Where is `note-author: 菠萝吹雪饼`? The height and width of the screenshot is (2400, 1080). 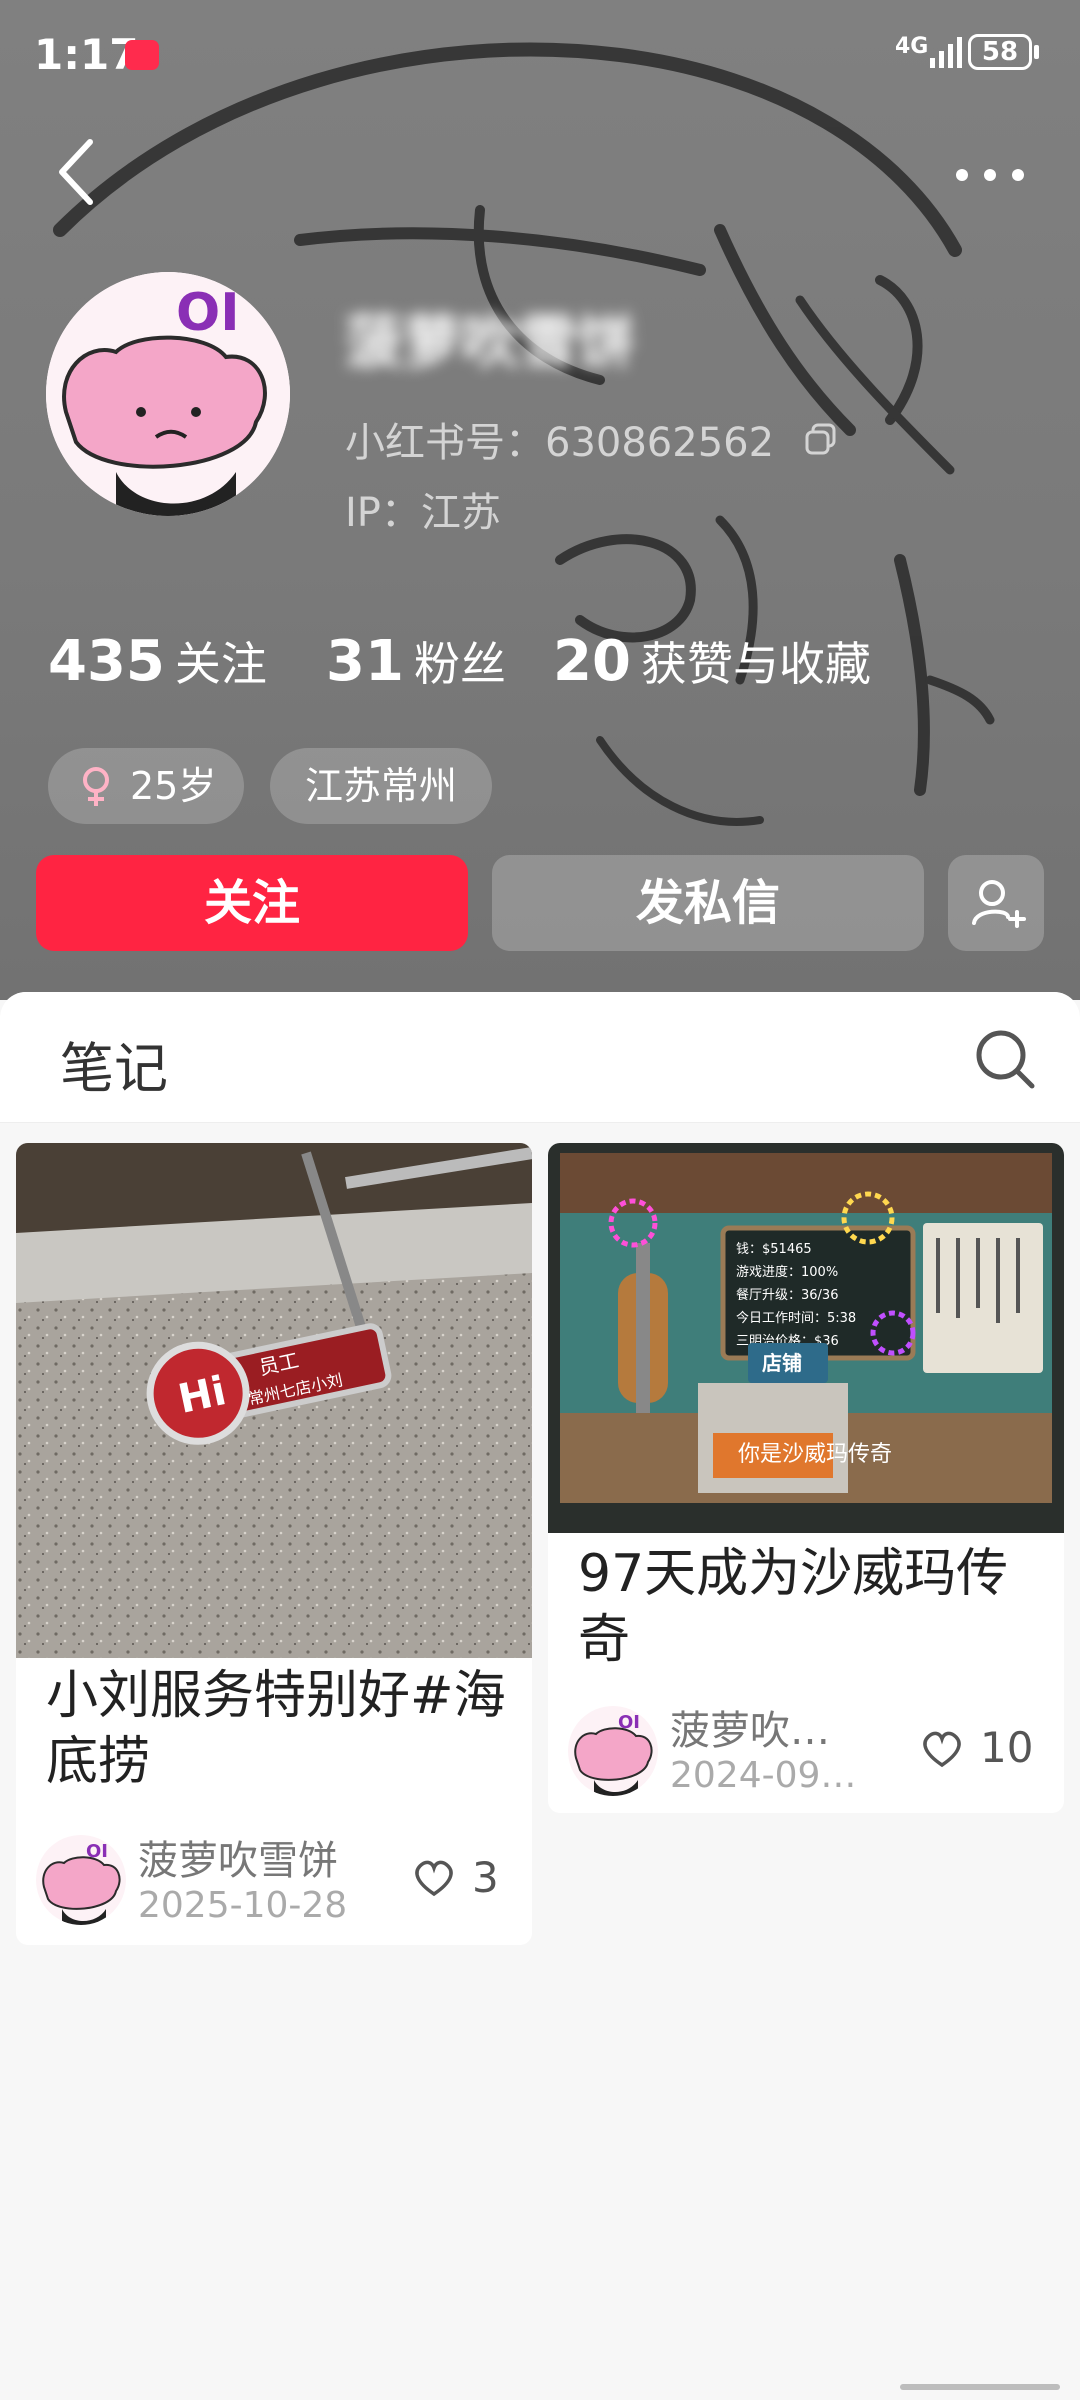 note-author: 菠萝吹雪饼 is located at coordinates (238, 1861).